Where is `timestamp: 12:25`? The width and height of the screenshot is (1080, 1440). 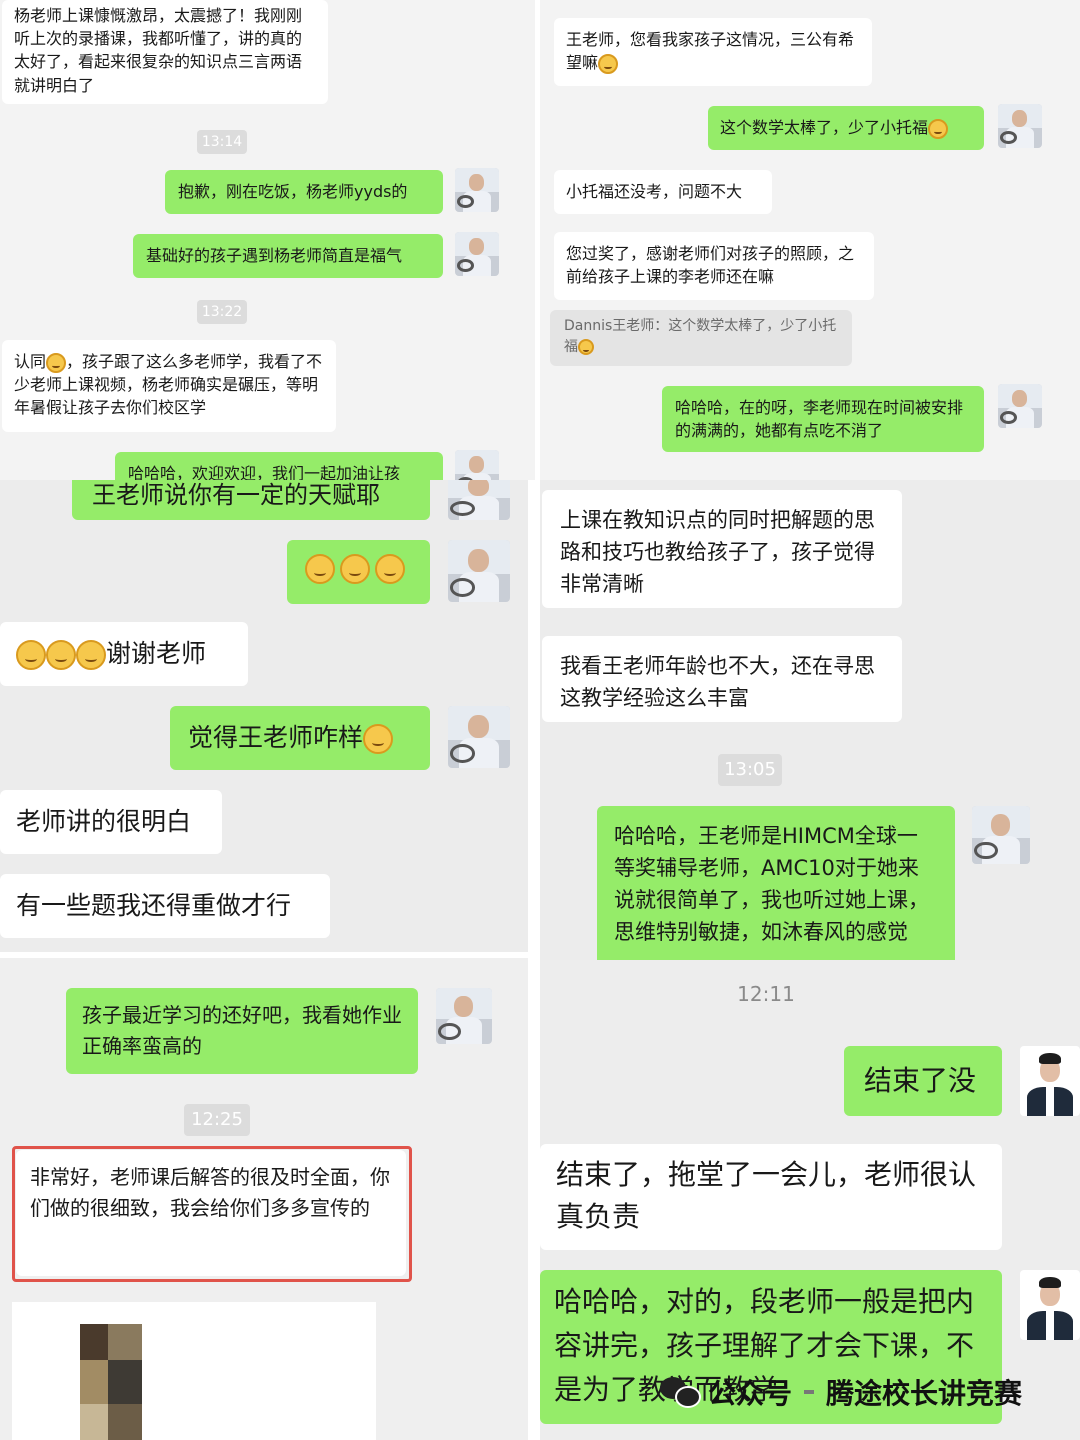 timestamp: 12:25 is located at coordinates (217, 1120).